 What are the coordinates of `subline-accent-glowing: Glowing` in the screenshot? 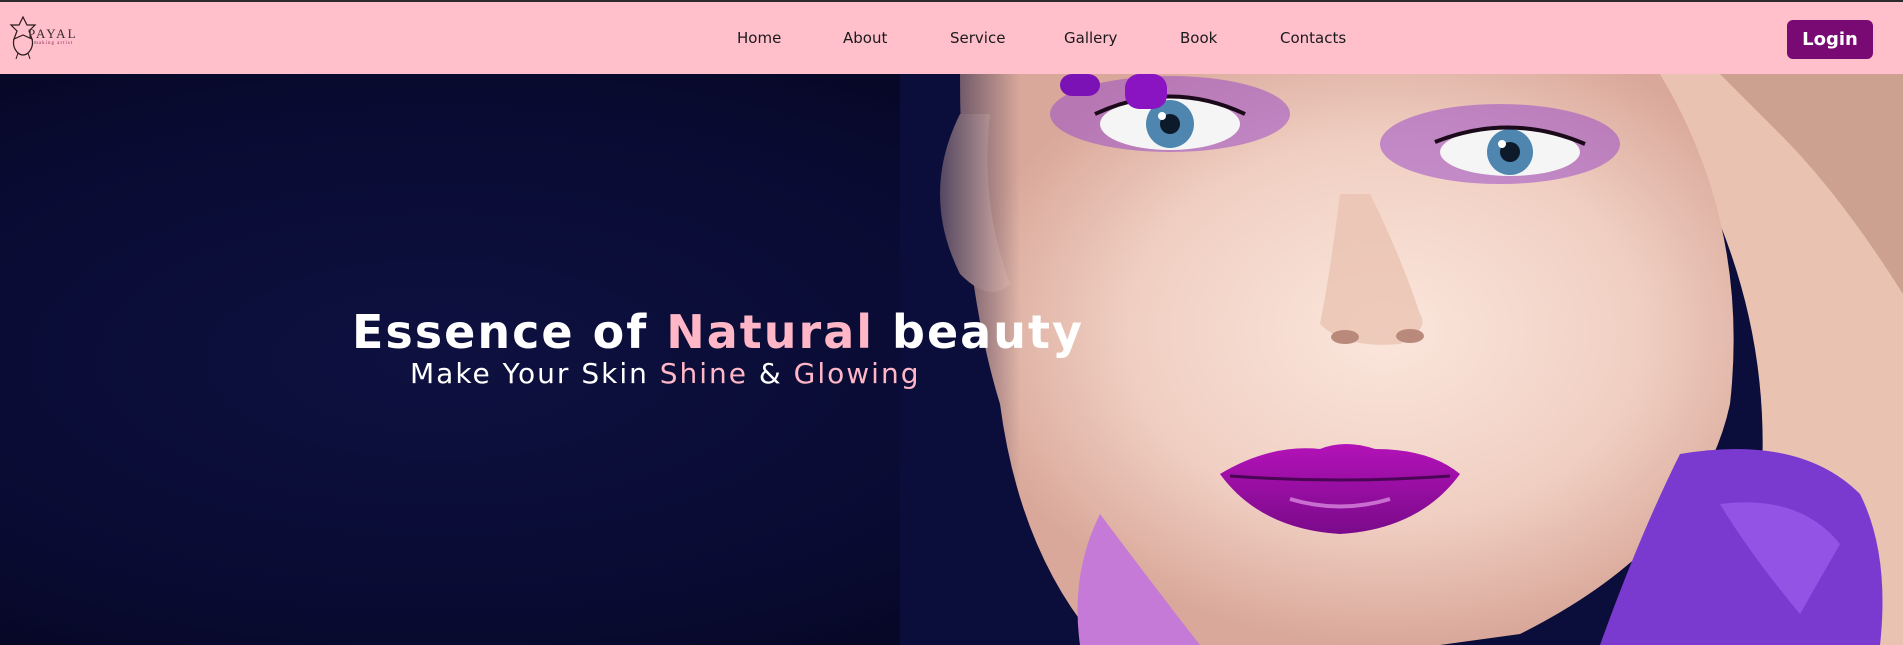 It's located at (857, 373).